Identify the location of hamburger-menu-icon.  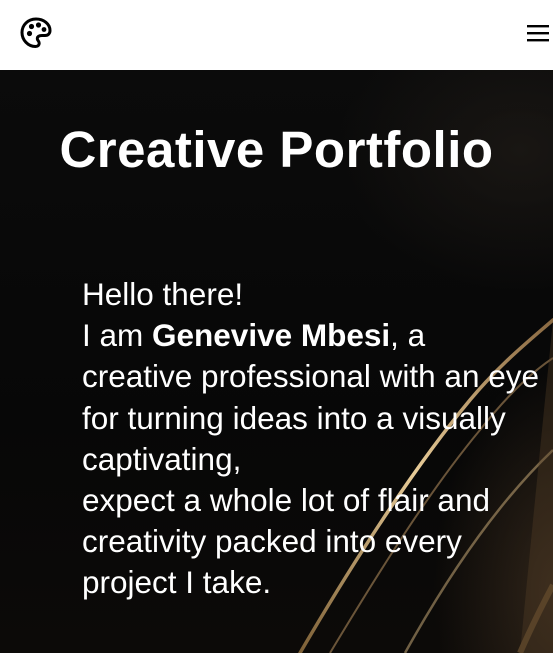
(537, 33).